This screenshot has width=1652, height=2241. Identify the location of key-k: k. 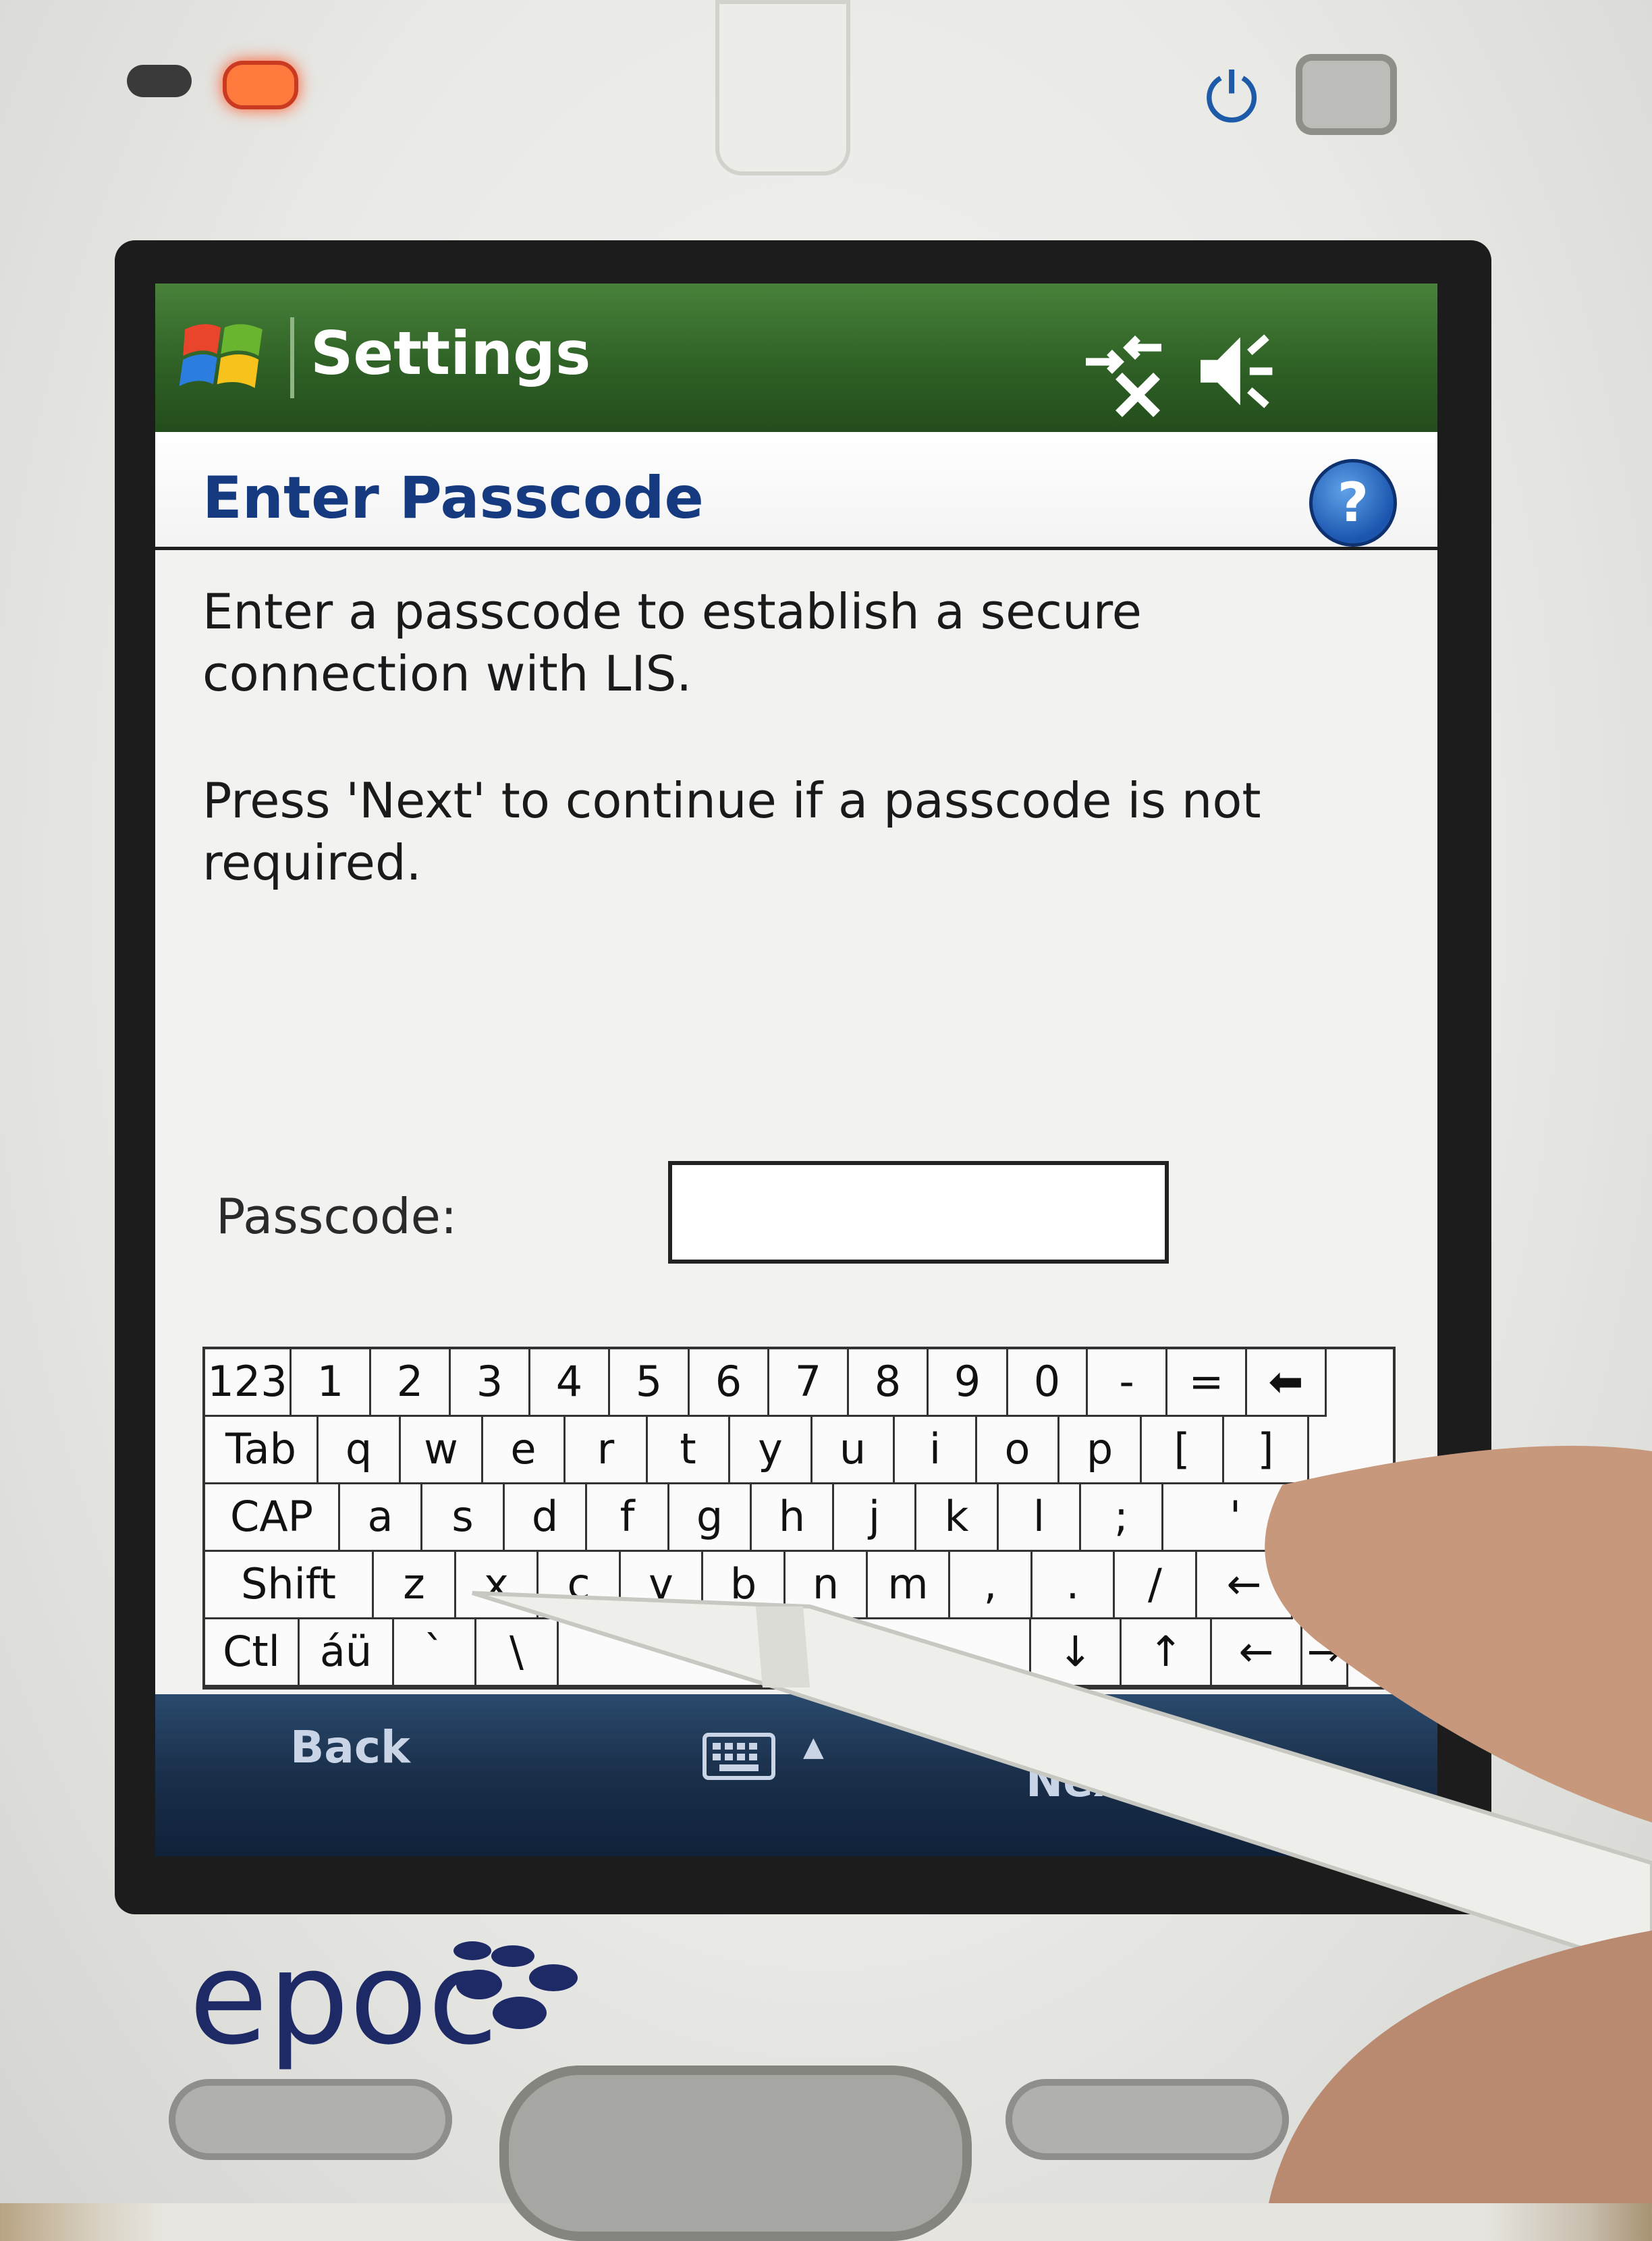
(957, 1518).